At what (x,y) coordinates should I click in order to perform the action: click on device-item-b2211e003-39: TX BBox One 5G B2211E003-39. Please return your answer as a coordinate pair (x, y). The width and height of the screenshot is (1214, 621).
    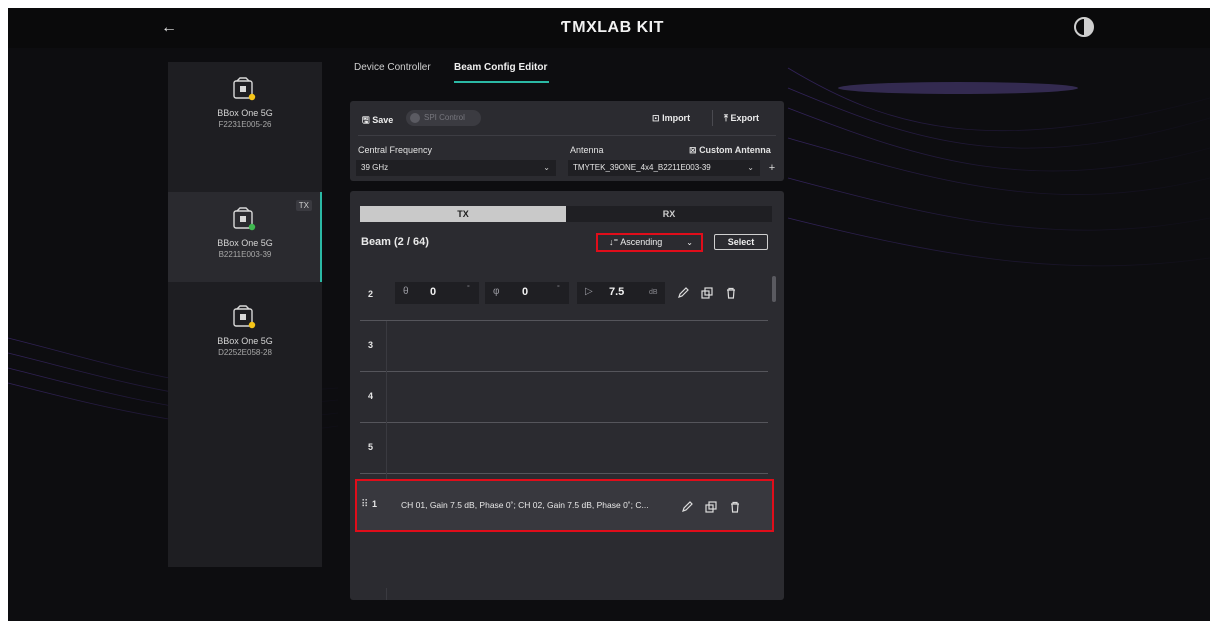
    Looking at the image, I should click on (245, 237).